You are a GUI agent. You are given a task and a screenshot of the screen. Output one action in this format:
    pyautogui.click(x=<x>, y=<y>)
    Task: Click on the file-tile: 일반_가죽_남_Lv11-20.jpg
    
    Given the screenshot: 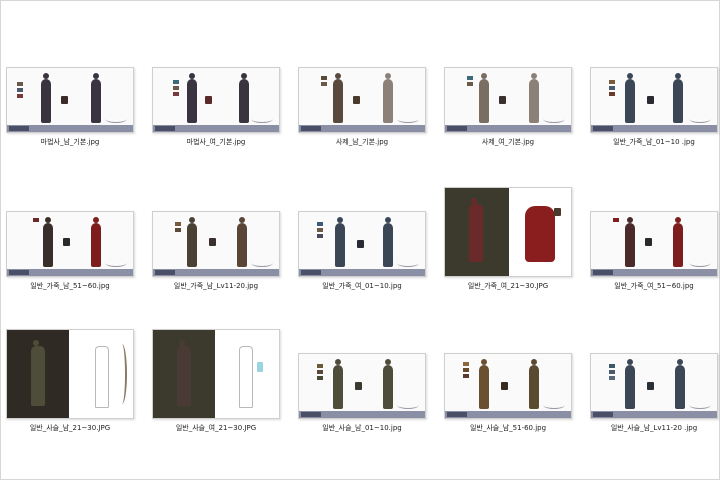 What is the action you would take?
    pyautogui.click(x=216, y=251)
    